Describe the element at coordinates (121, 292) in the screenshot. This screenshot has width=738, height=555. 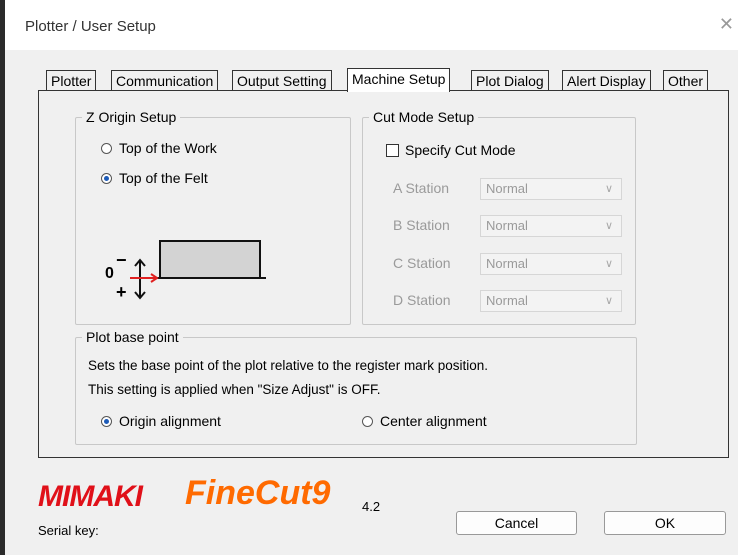
I see `plus-label: +` at that location.